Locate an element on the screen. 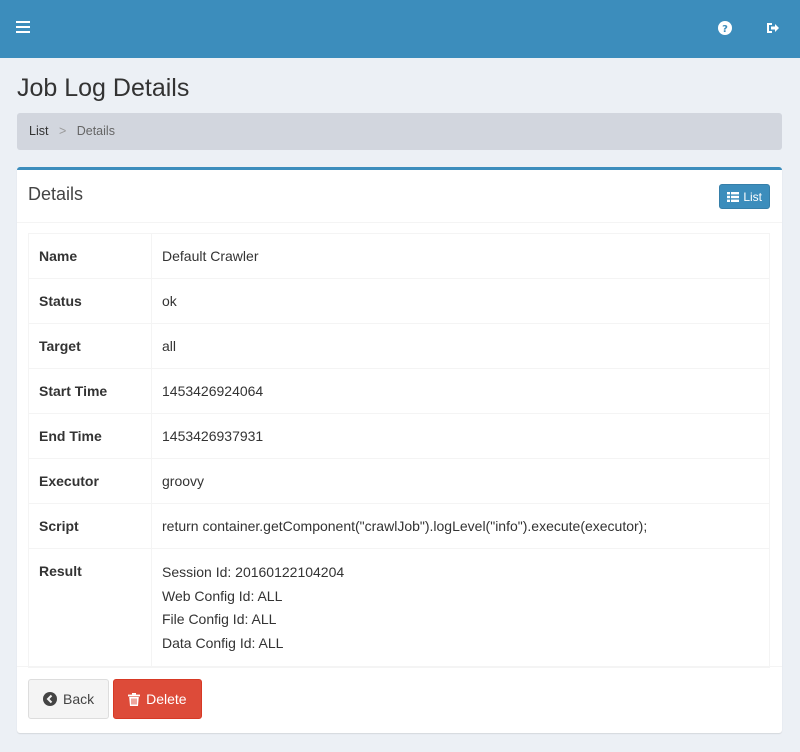  box-footer: Back Delete is located at coordinates (399, 699).